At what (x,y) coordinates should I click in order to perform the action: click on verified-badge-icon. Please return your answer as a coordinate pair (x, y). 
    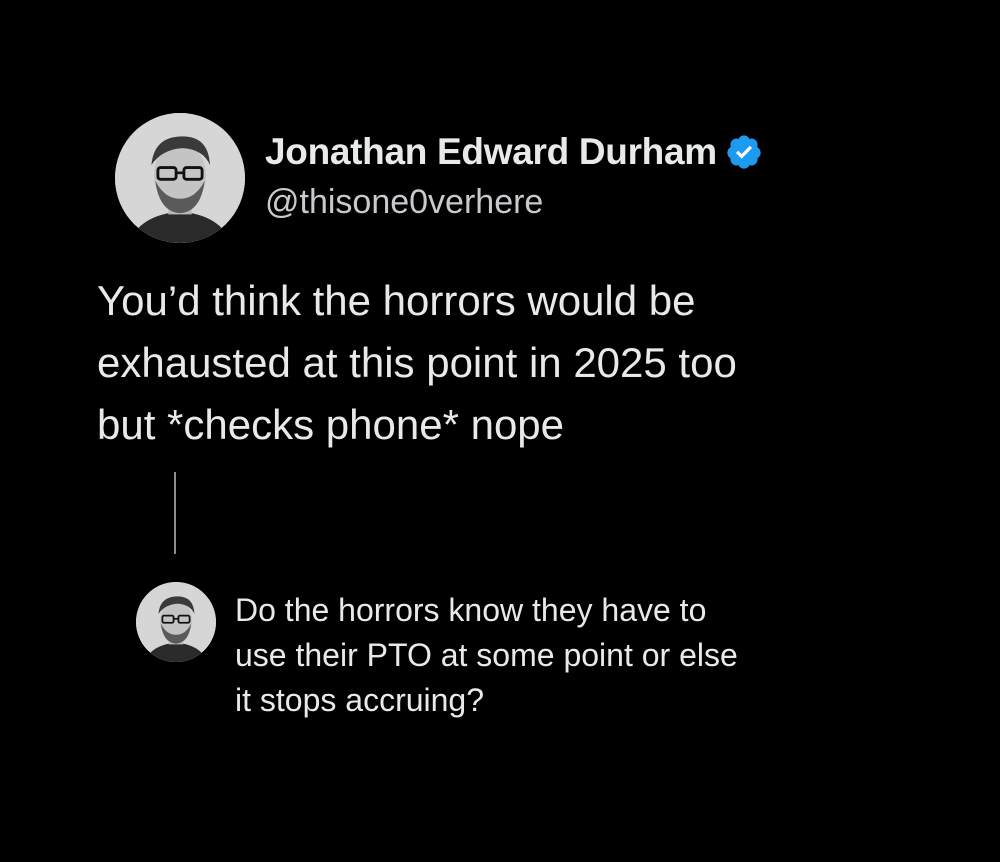
    Looking at the image, I should click on (744, 152).